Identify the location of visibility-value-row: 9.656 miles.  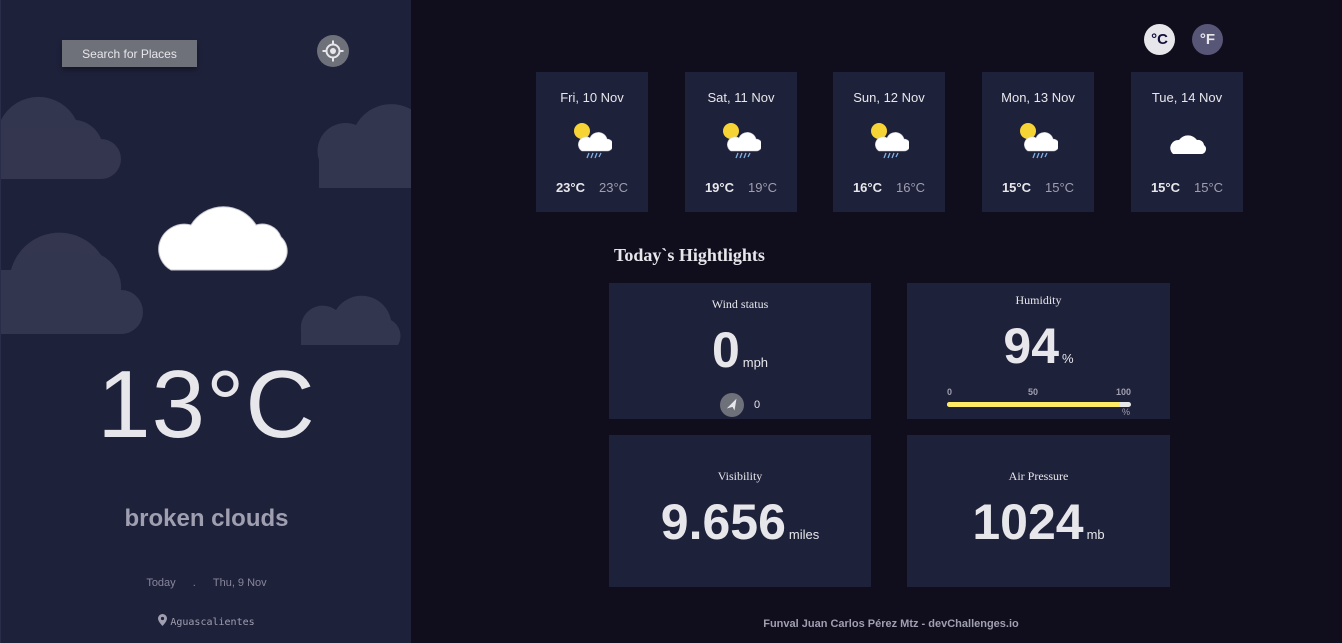
(740, 522).